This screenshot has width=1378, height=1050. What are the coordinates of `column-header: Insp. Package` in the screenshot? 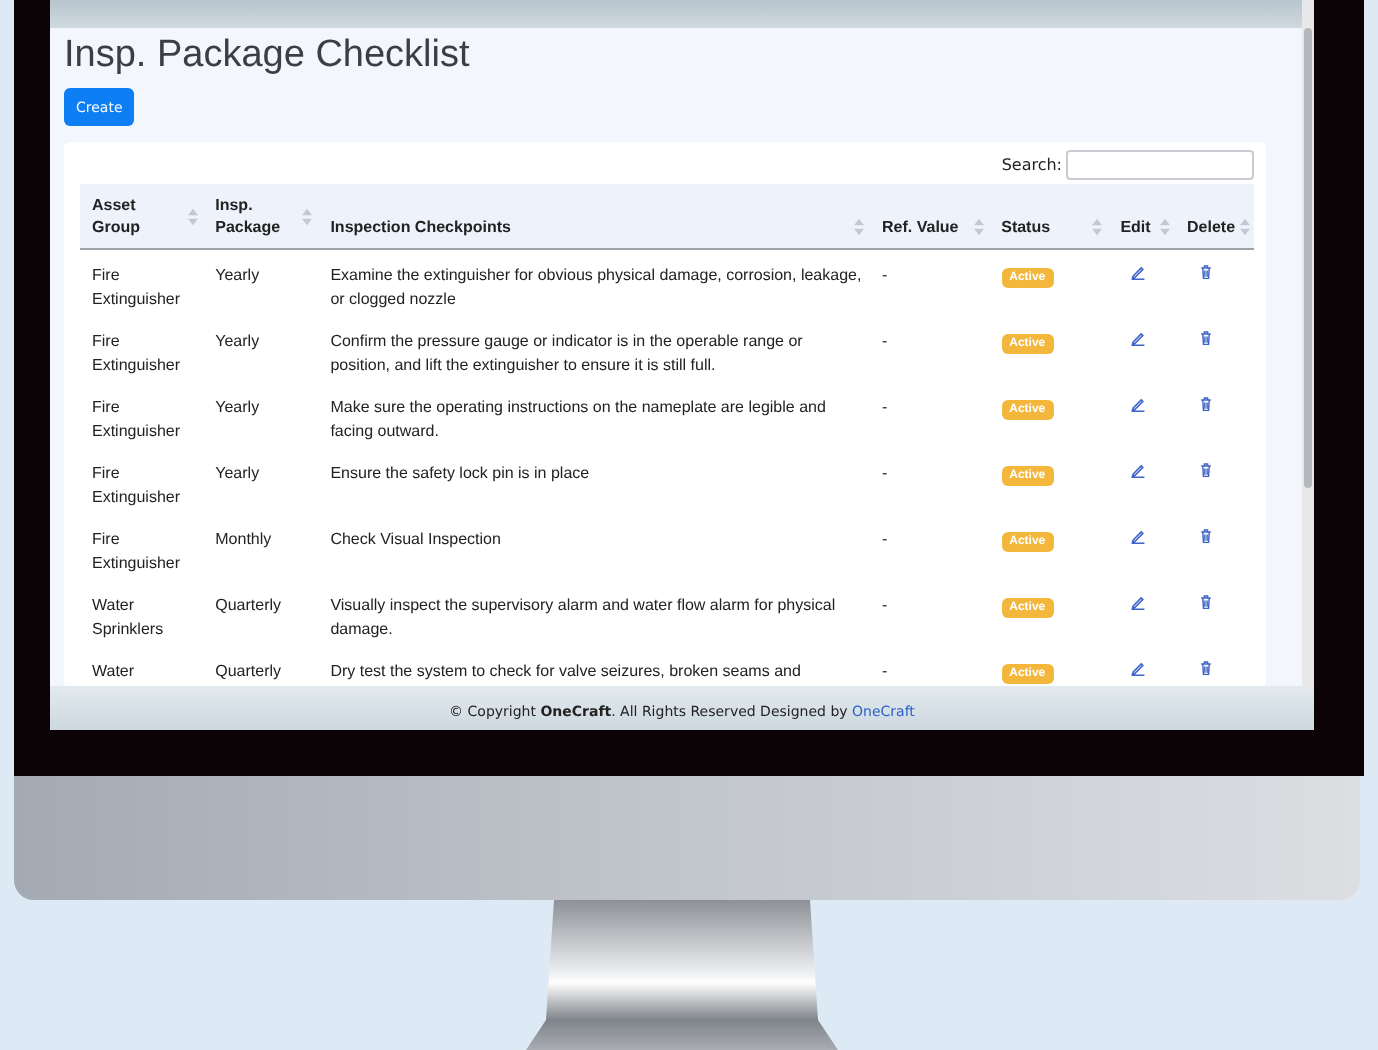 It's located at (257, 216).